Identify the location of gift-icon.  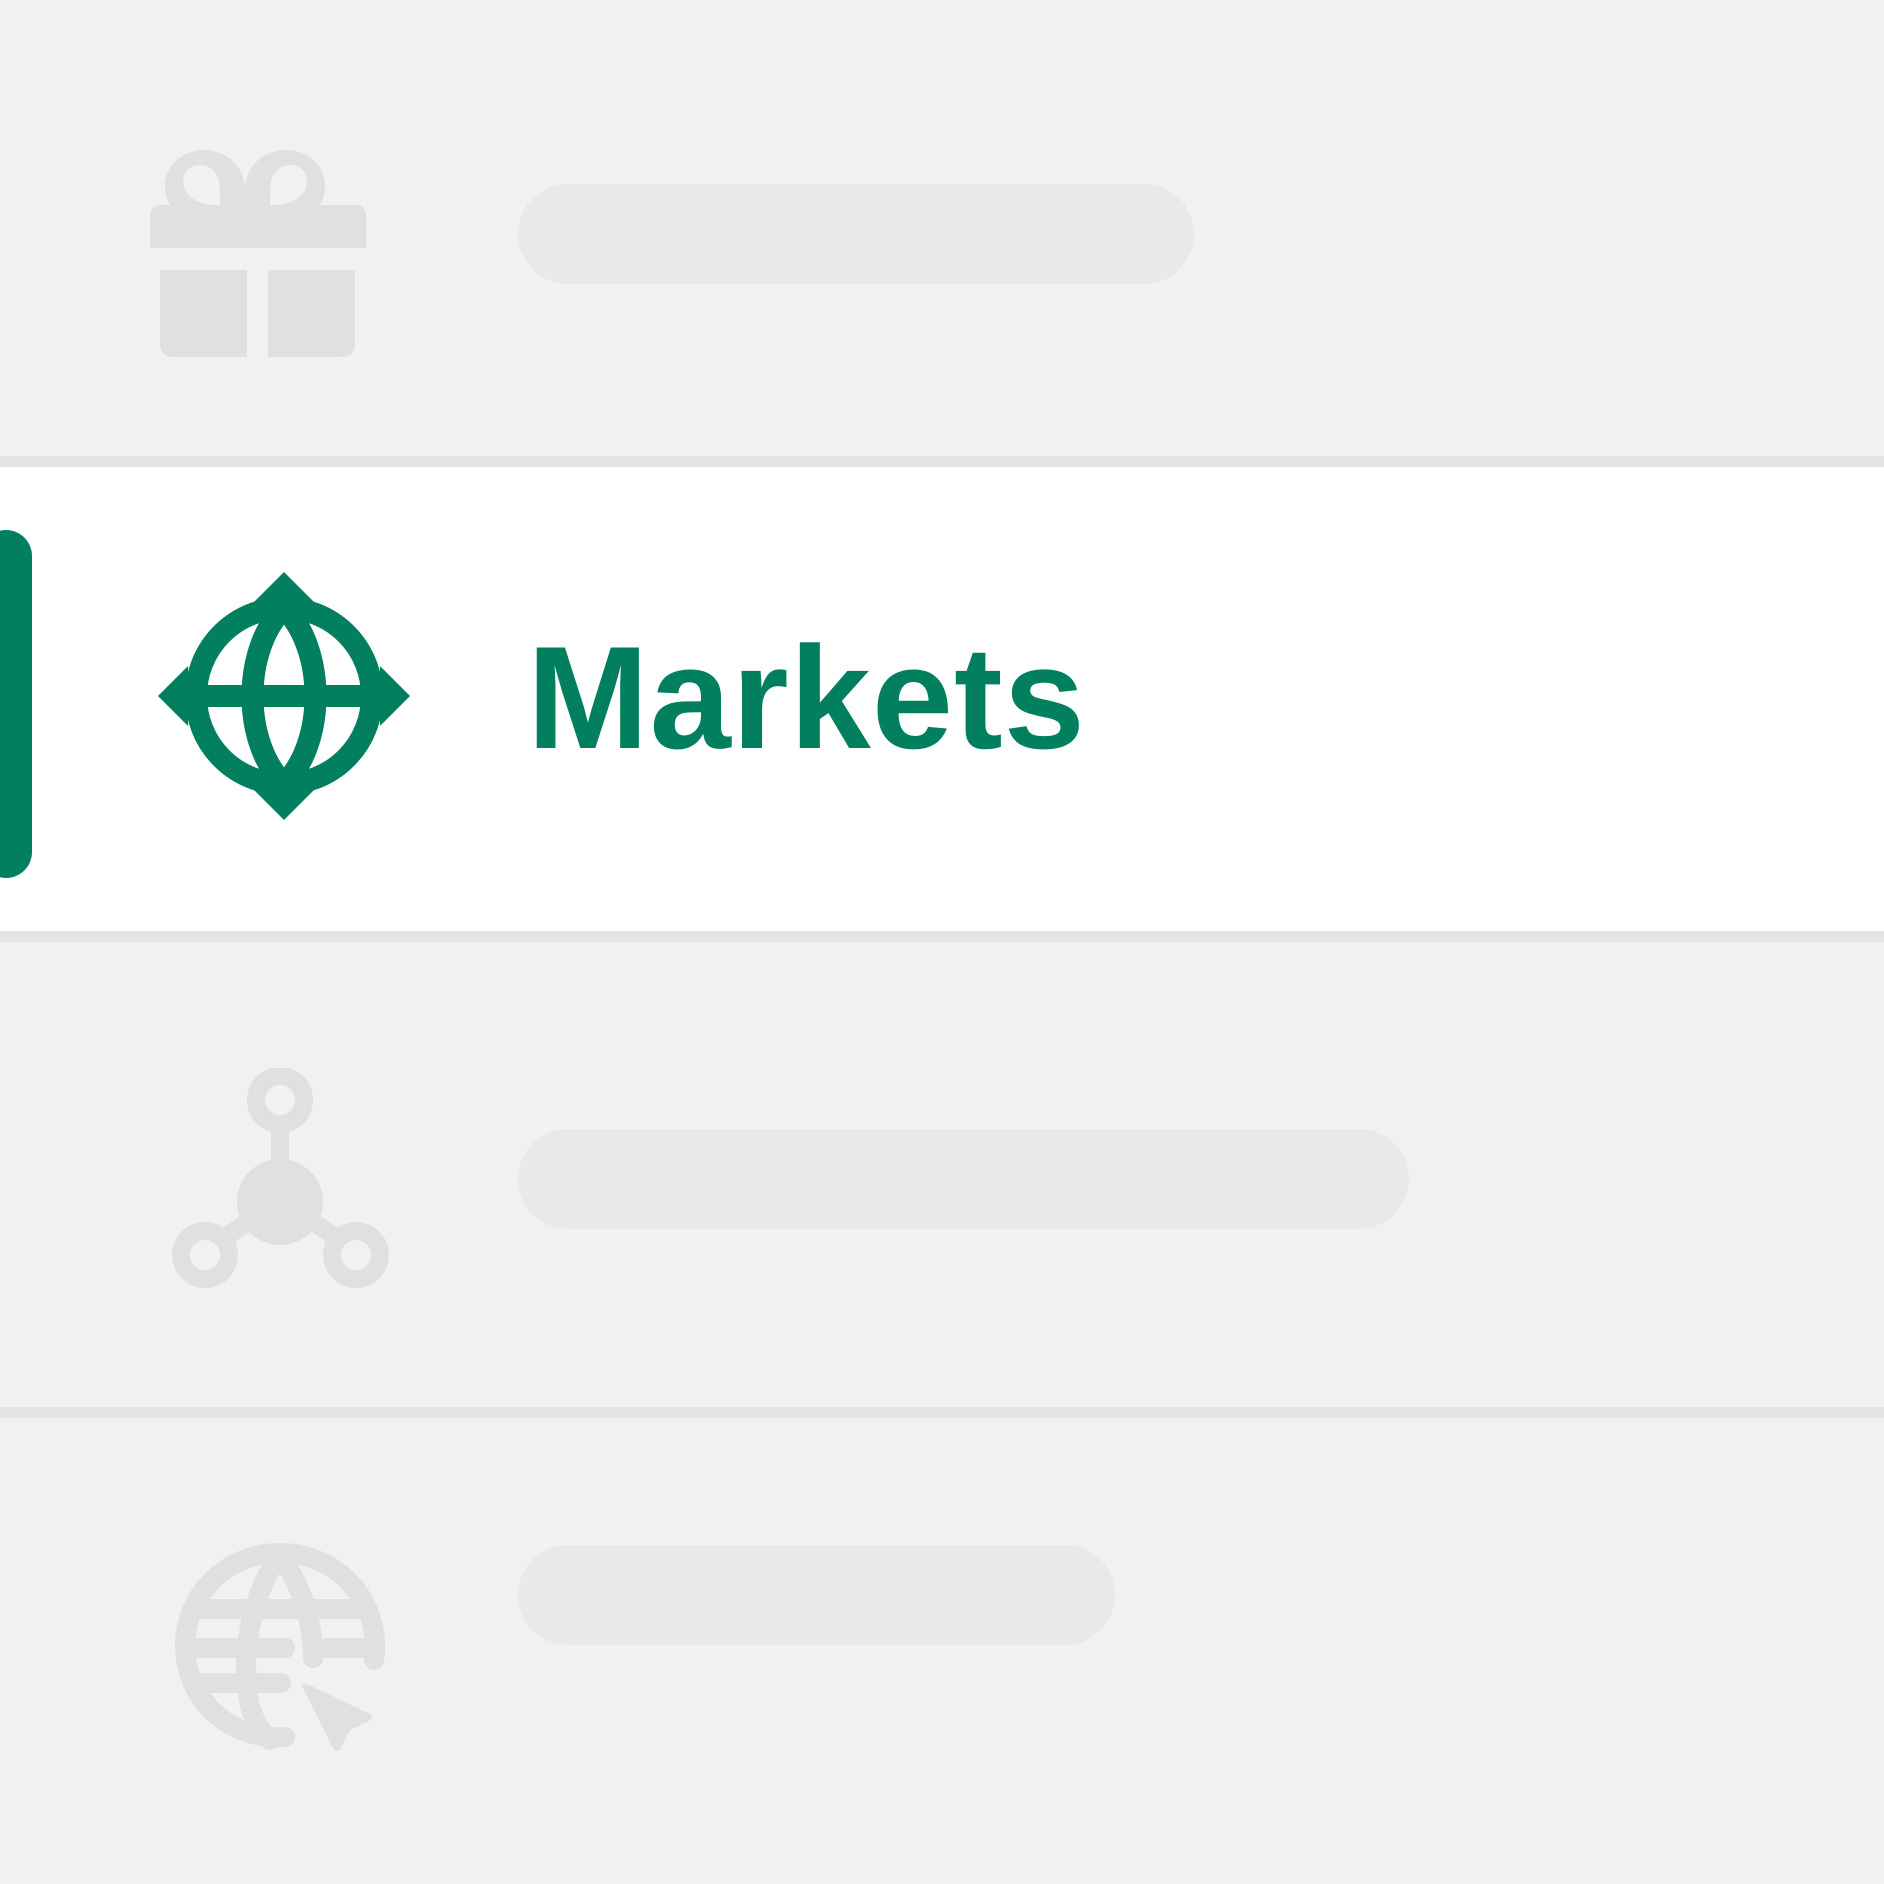
(280, 250).